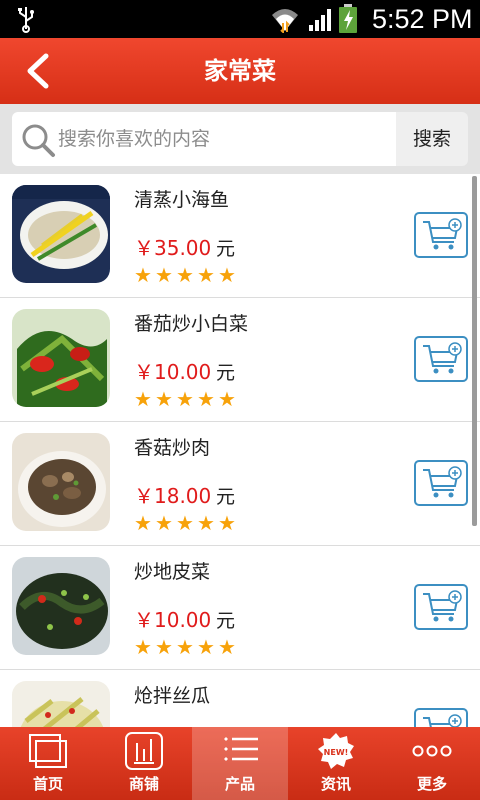  Describe the element at coordinates (134, 139) in the screenshot. I see `search-placeholder: 搜索你喜欢的内容` at that location.